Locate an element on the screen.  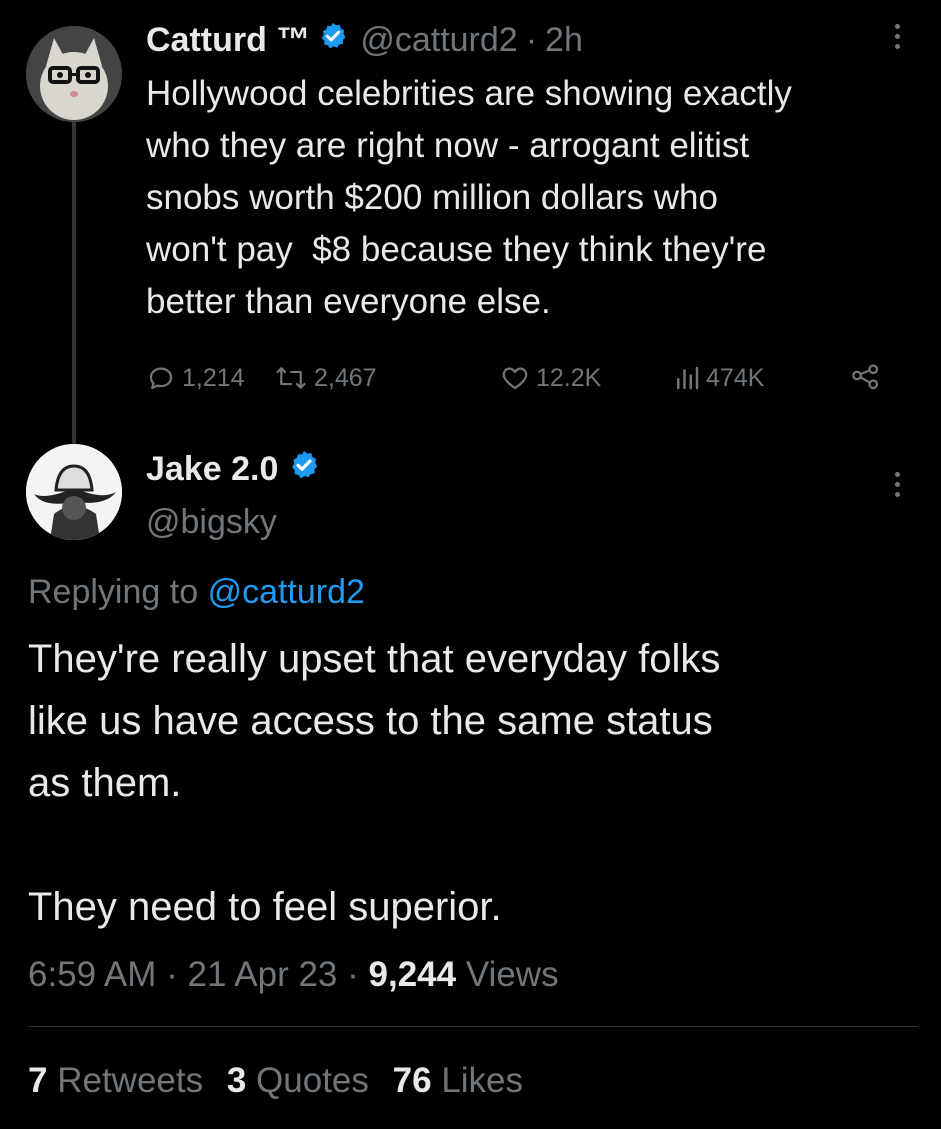
reply-count: 1,214 is located at coordinates (213, 377).